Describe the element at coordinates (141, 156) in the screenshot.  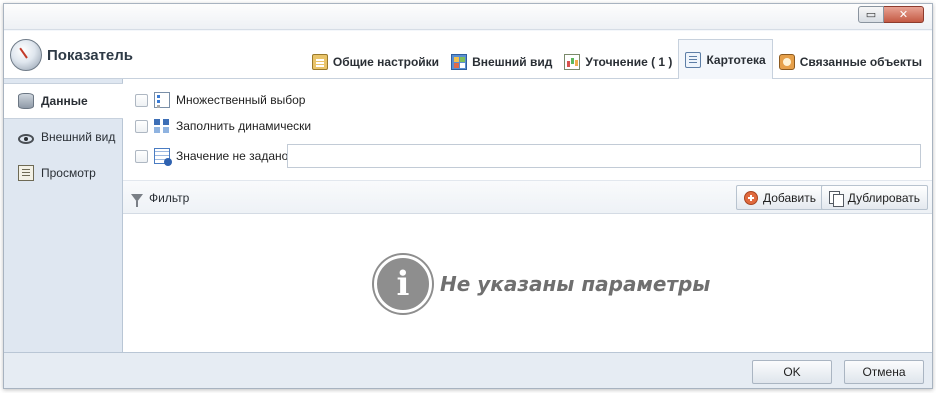
I see `value-not-set-checkbox` at that location.